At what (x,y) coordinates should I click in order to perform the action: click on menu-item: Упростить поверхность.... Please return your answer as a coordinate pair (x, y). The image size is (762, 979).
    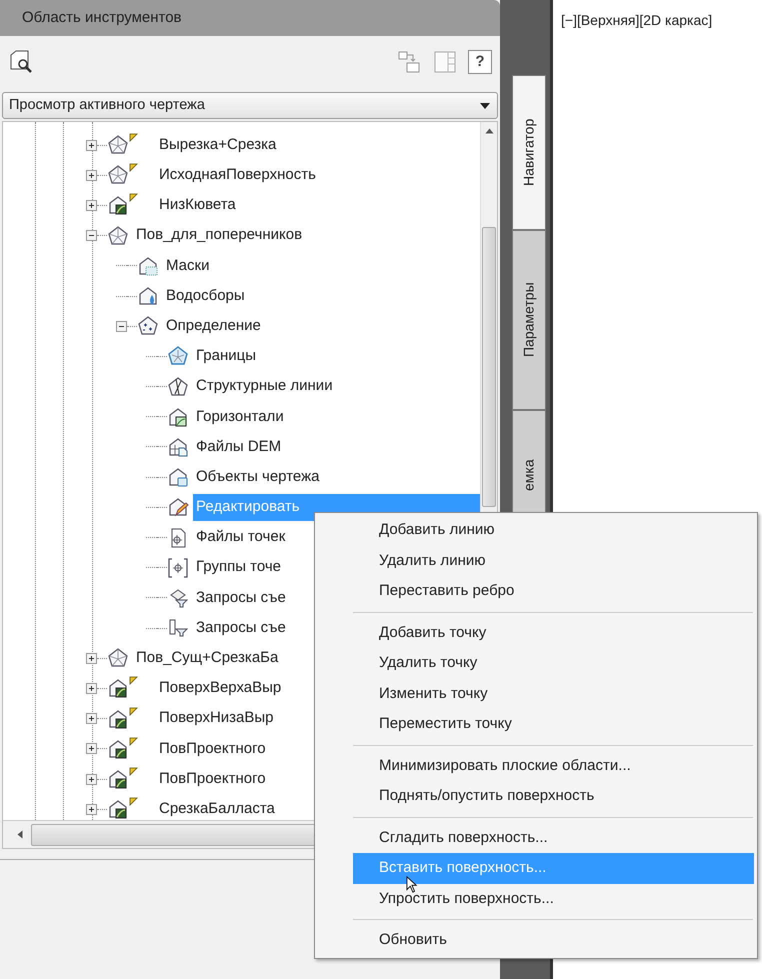
    Looking at the image, I should click on (553, 899).